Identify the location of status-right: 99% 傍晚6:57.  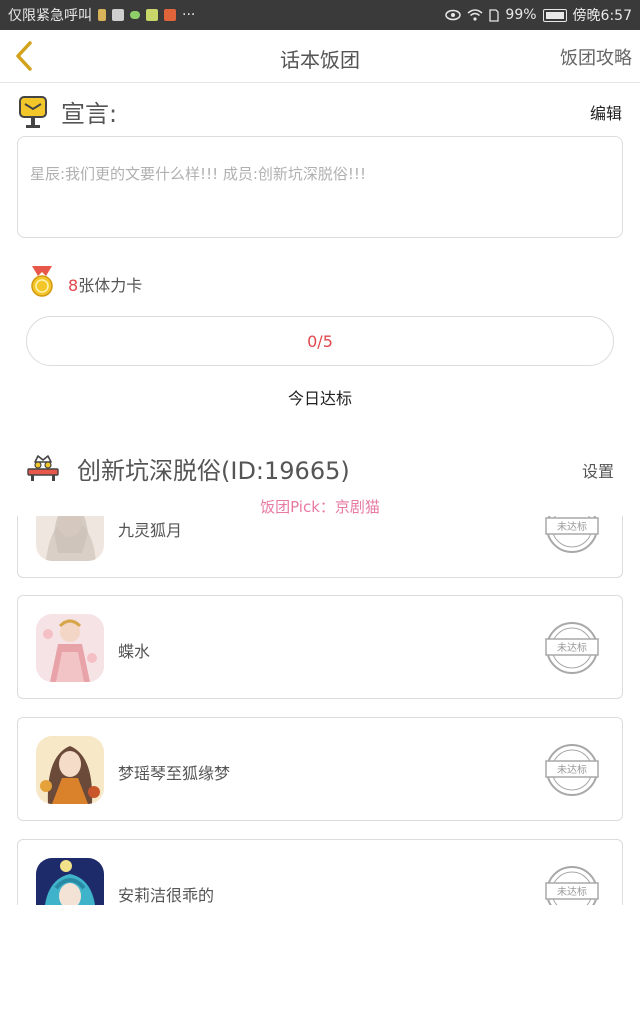
(538, 15).